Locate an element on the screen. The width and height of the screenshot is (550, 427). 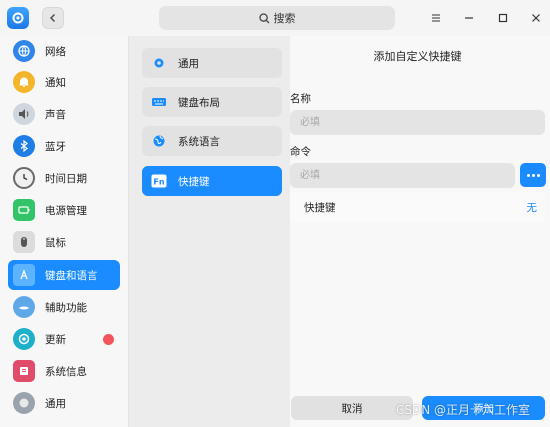
sidebar-item-label: 系统信息 is located at coordinates (66, 371).